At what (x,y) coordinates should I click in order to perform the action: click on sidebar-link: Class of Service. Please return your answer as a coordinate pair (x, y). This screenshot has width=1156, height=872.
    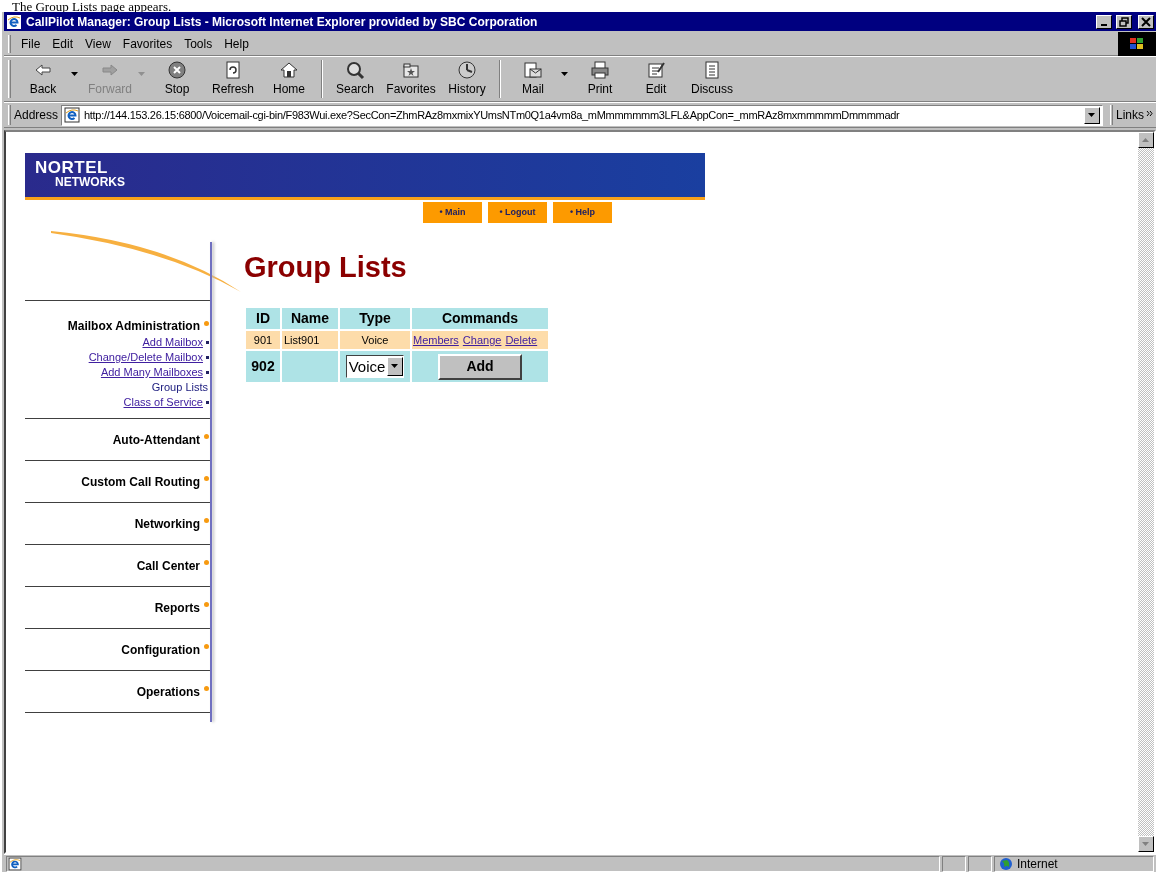
    Looking at the image, I should click on (163, 402).